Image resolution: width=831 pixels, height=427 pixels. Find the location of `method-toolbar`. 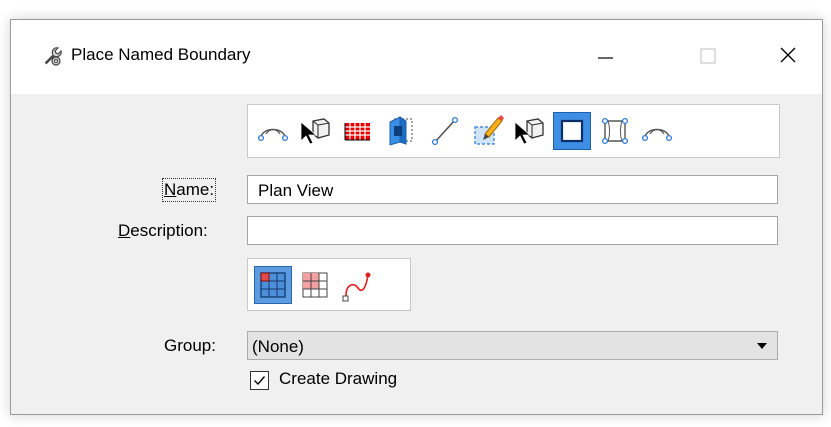

method-toolbar is located at coordinates (513, 131).